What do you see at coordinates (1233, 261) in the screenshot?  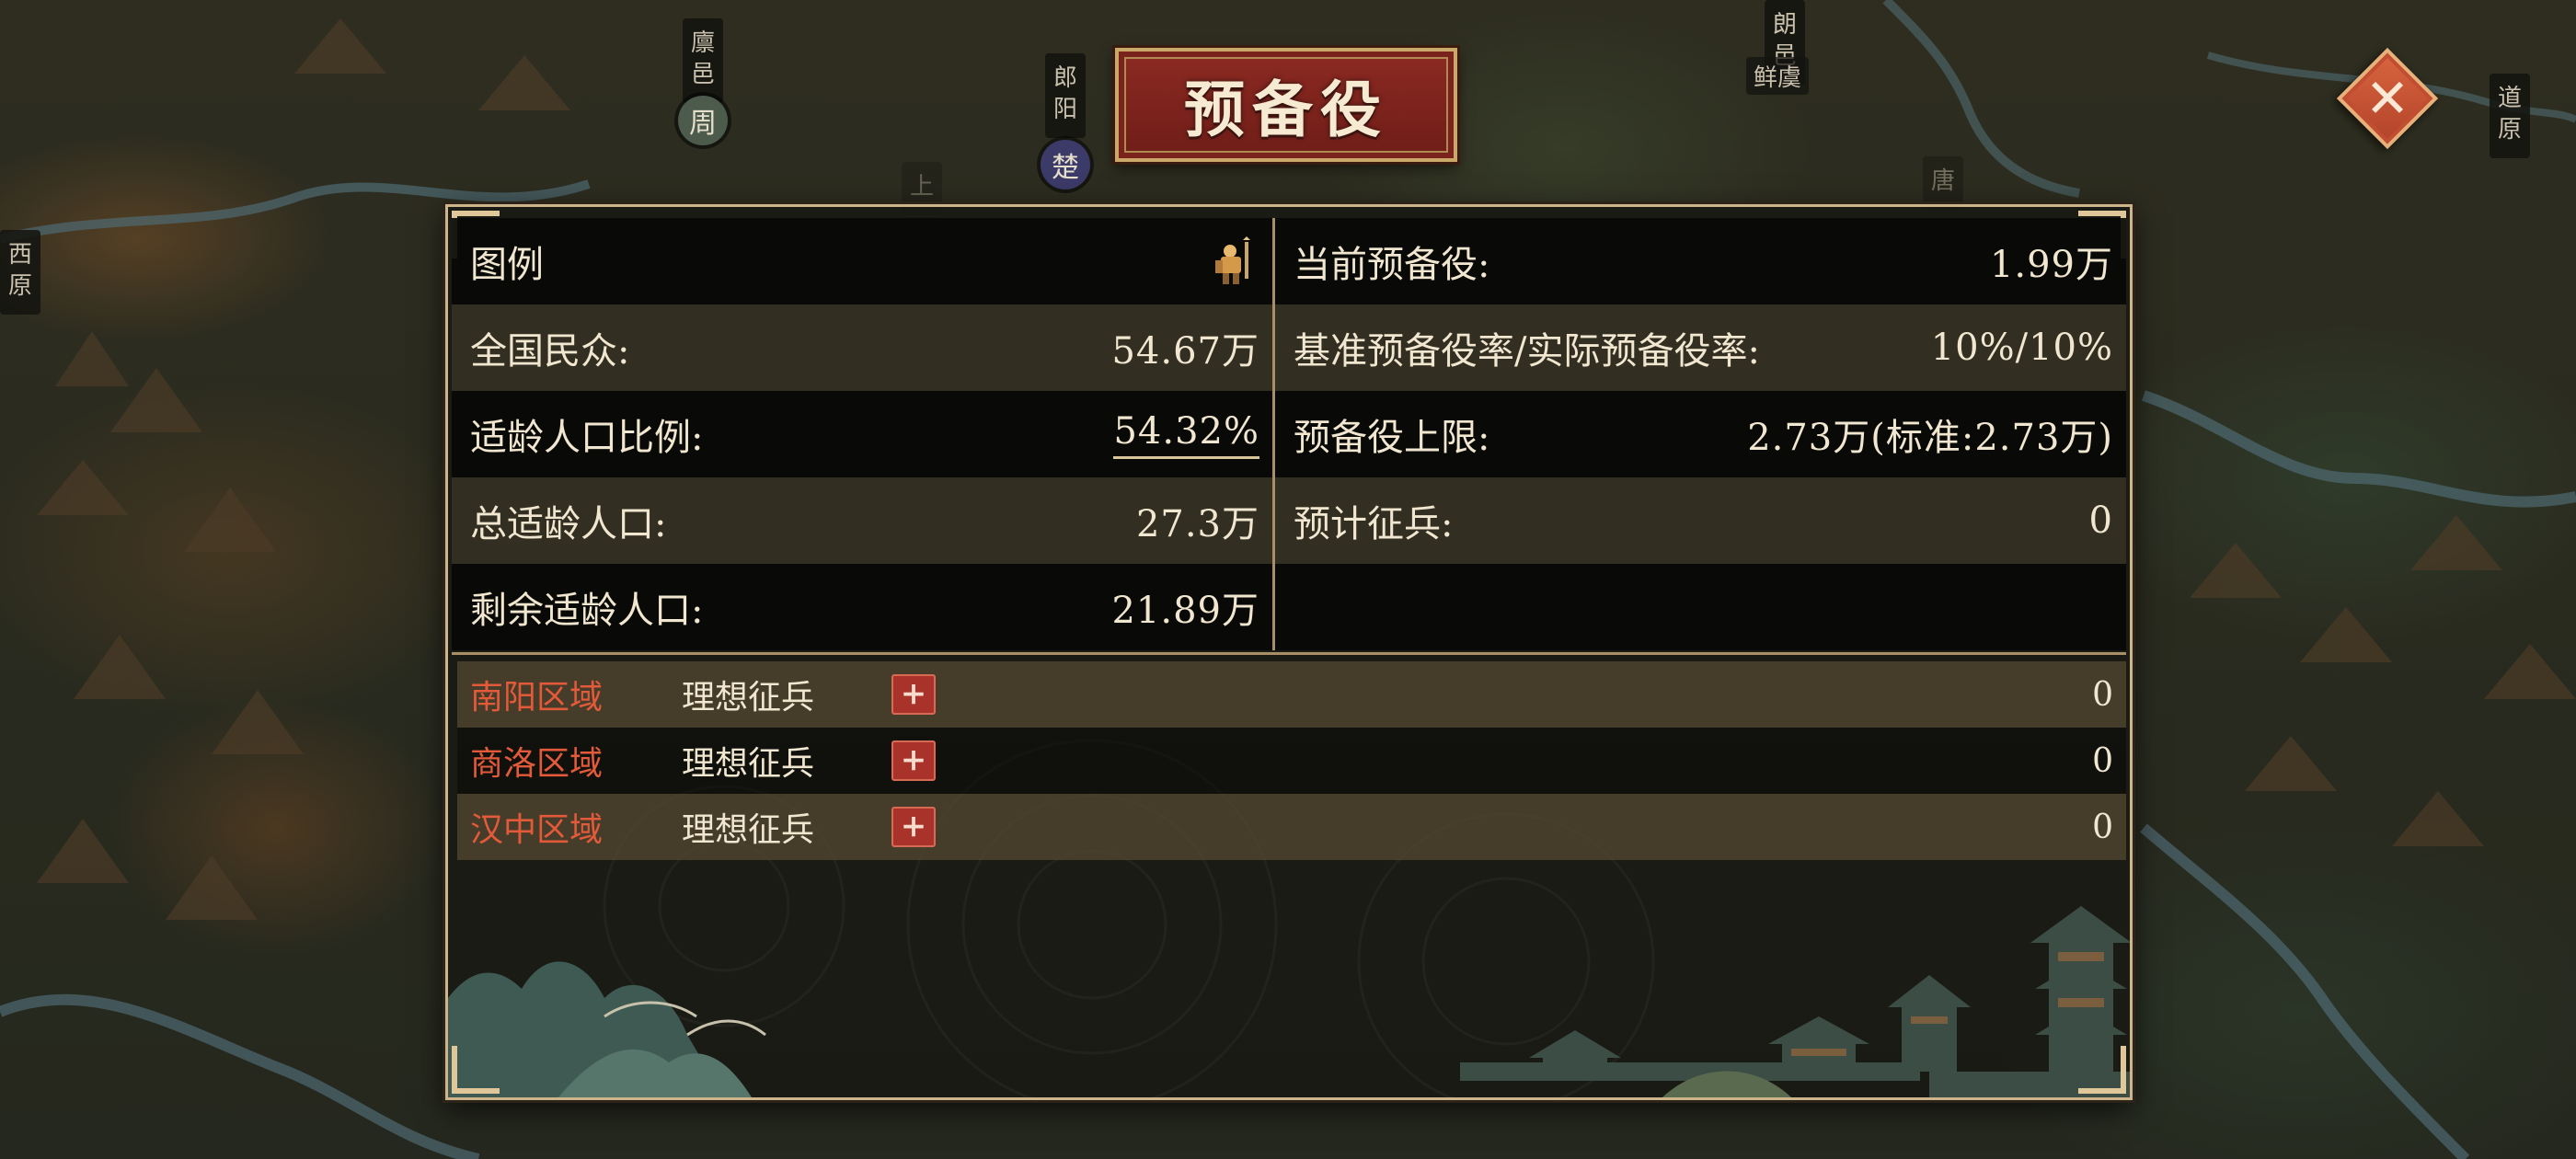 I see `soldier-icon` at bounding box center [1233, 261].